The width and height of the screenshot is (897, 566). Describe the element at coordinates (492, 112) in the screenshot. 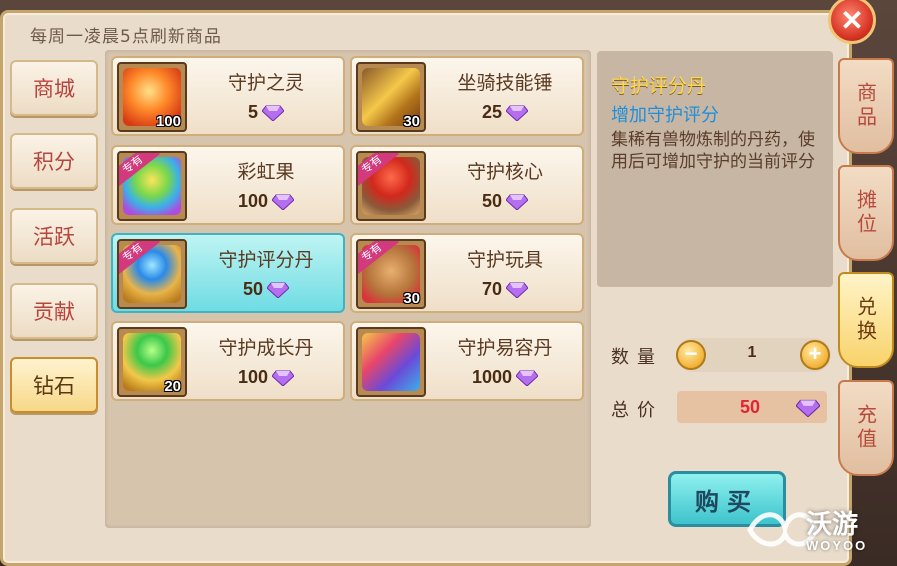

I see `item-price-value: 25` at that location.